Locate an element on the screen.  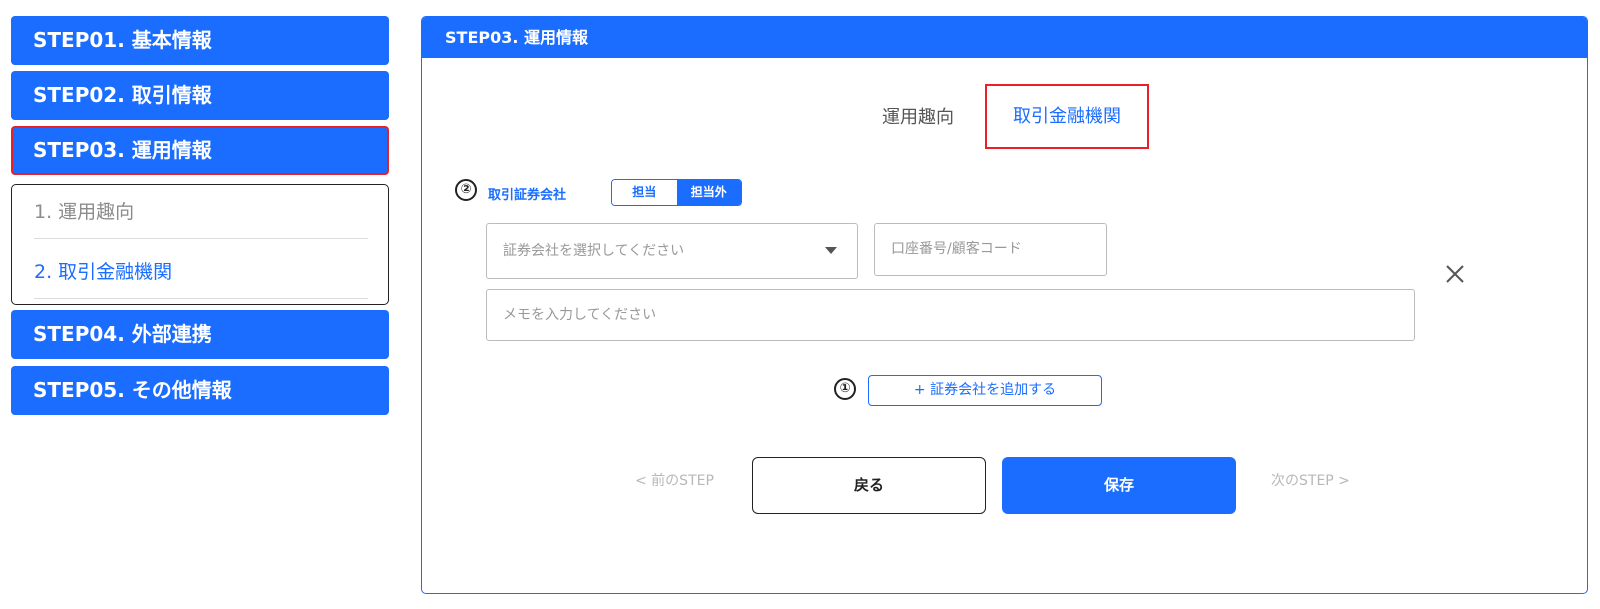
substep-item-1: 1. 運用趣向 is located at coordinates (201, 212).